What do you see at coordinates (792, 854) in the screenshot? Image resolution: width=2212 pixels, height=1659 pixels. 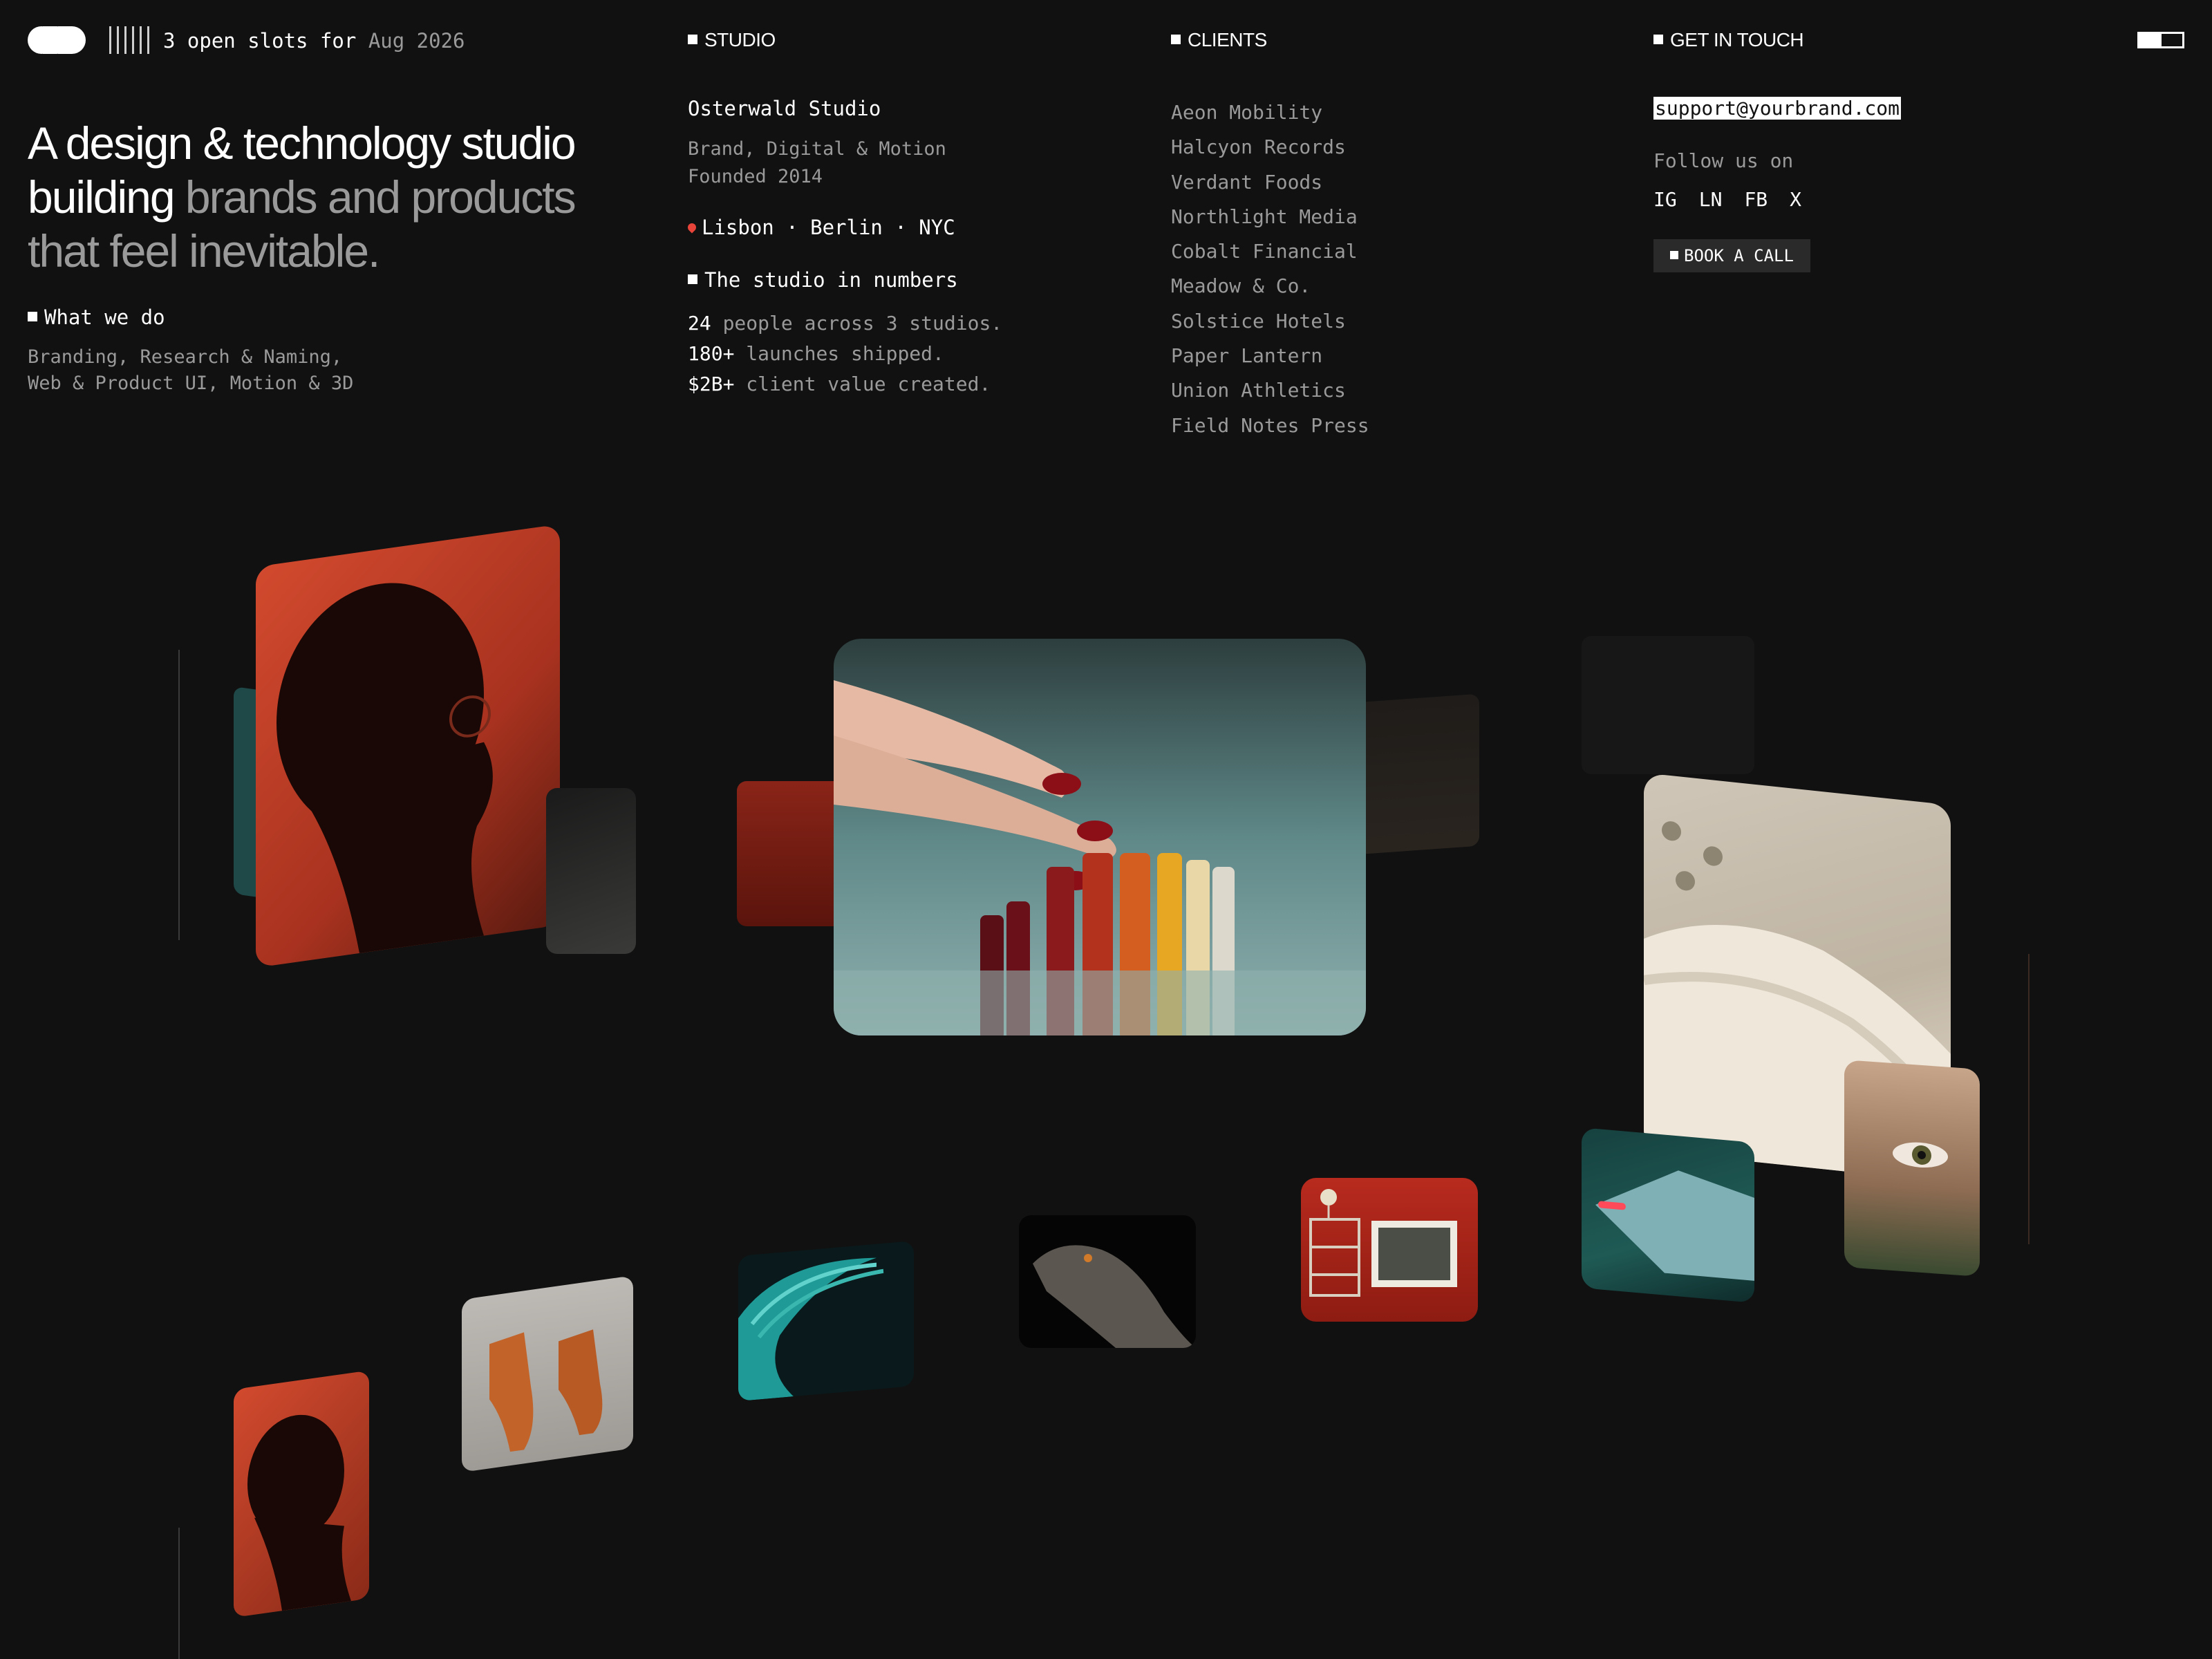 I see `shelf-peek-card` at bounding box center [792, 854].